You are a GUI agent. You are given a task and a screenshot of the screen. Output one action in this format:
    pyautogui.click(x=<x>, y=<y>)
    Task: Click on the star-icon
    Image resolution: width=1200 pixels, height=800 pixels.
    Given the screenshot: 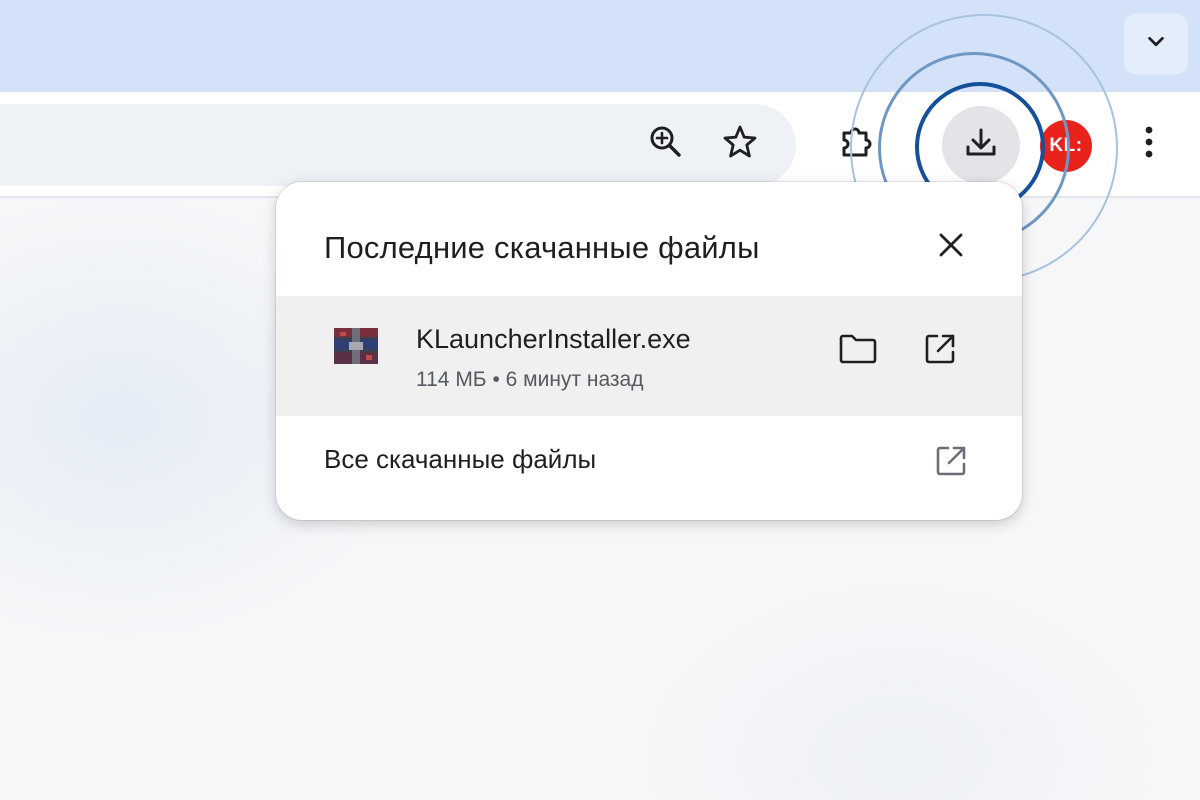 What is the action you would take?
    pyautogui.click(x=740, y=144)
    